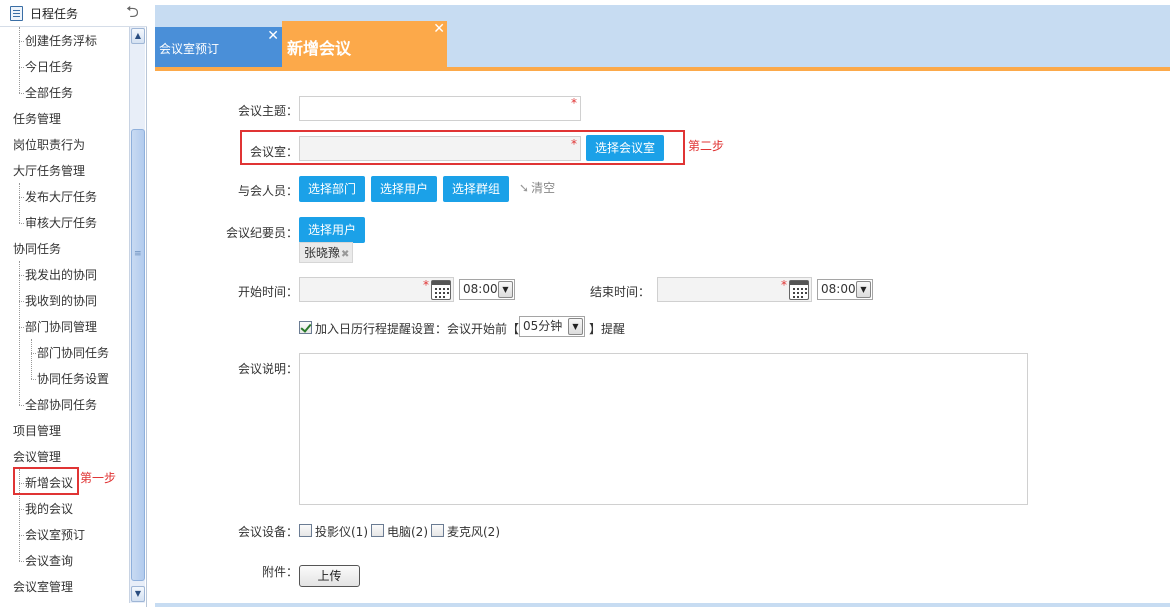 The width and height of the screenshot is (1170, 607). I want to click on attachment-label: 附件：, so click(279, 572).